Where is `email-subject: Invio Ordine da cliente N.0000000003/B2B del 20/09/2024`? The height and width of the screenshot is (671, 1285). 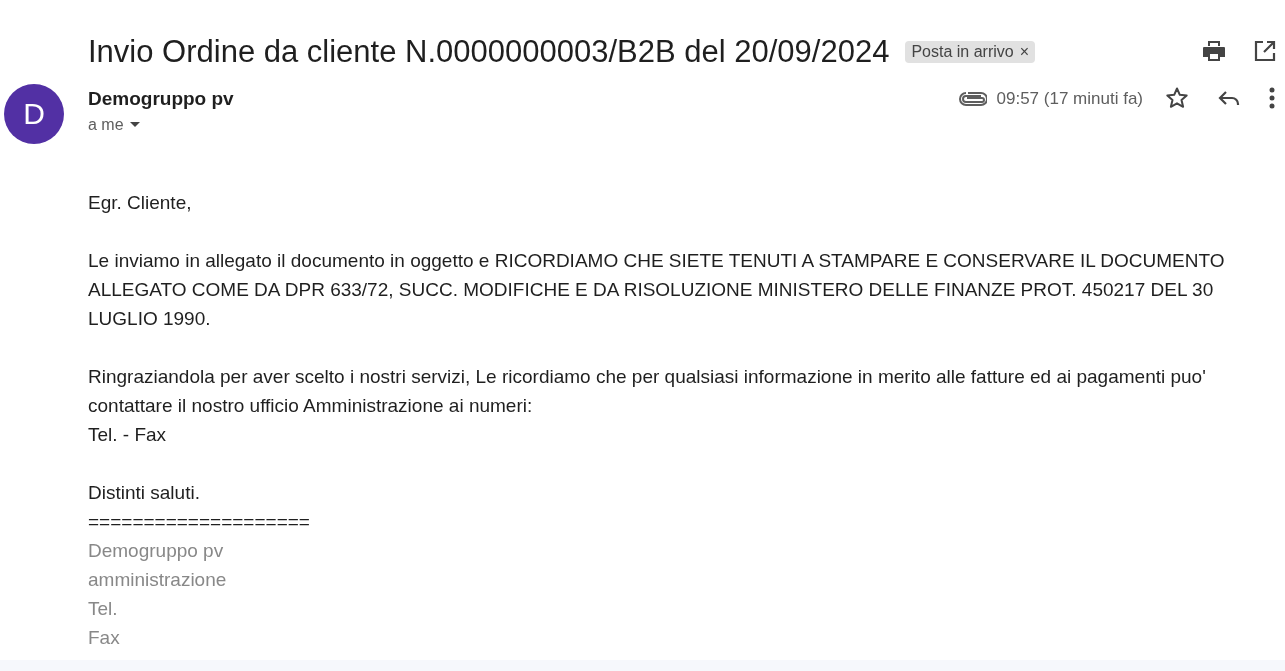
email-subject: Invio Ordine da cliente N.0000000003/B2B del 20/09/2024 is located at coordinates (489, 52).